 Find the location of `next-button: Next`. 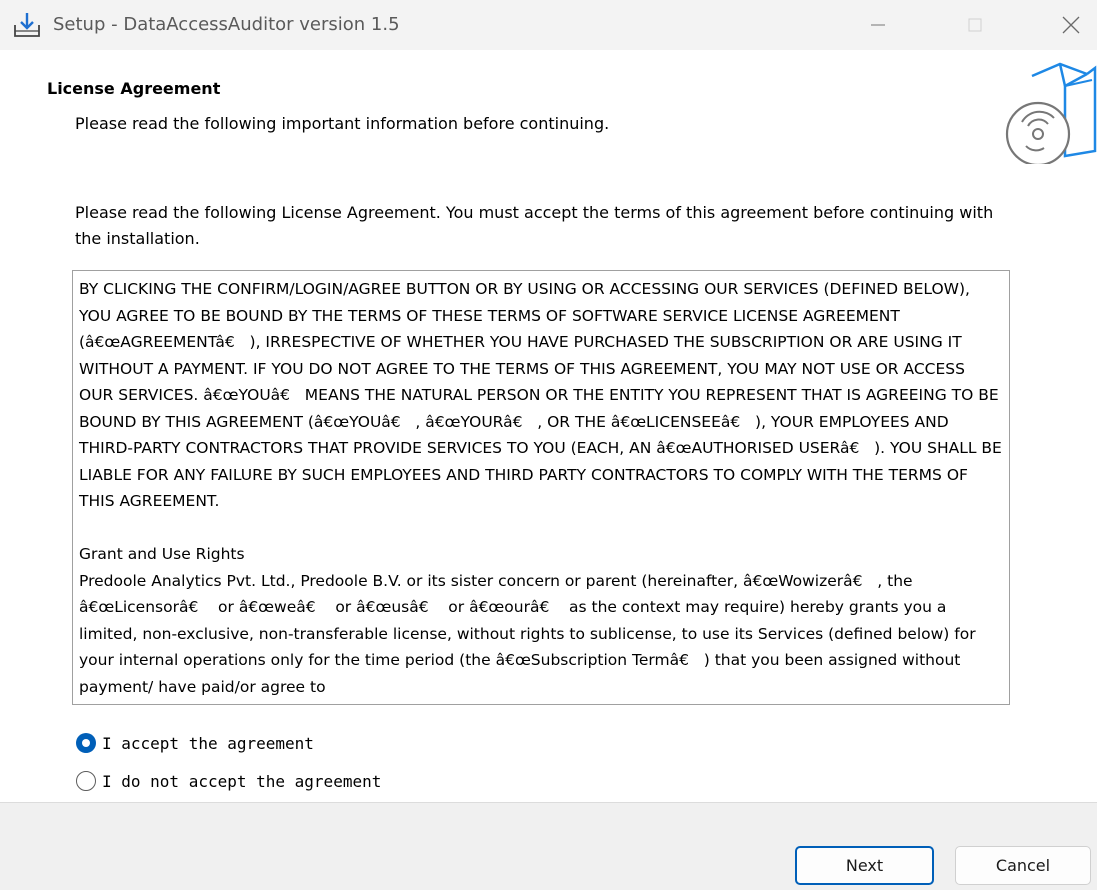

next-button: Next is located at coordinates (864, 865).